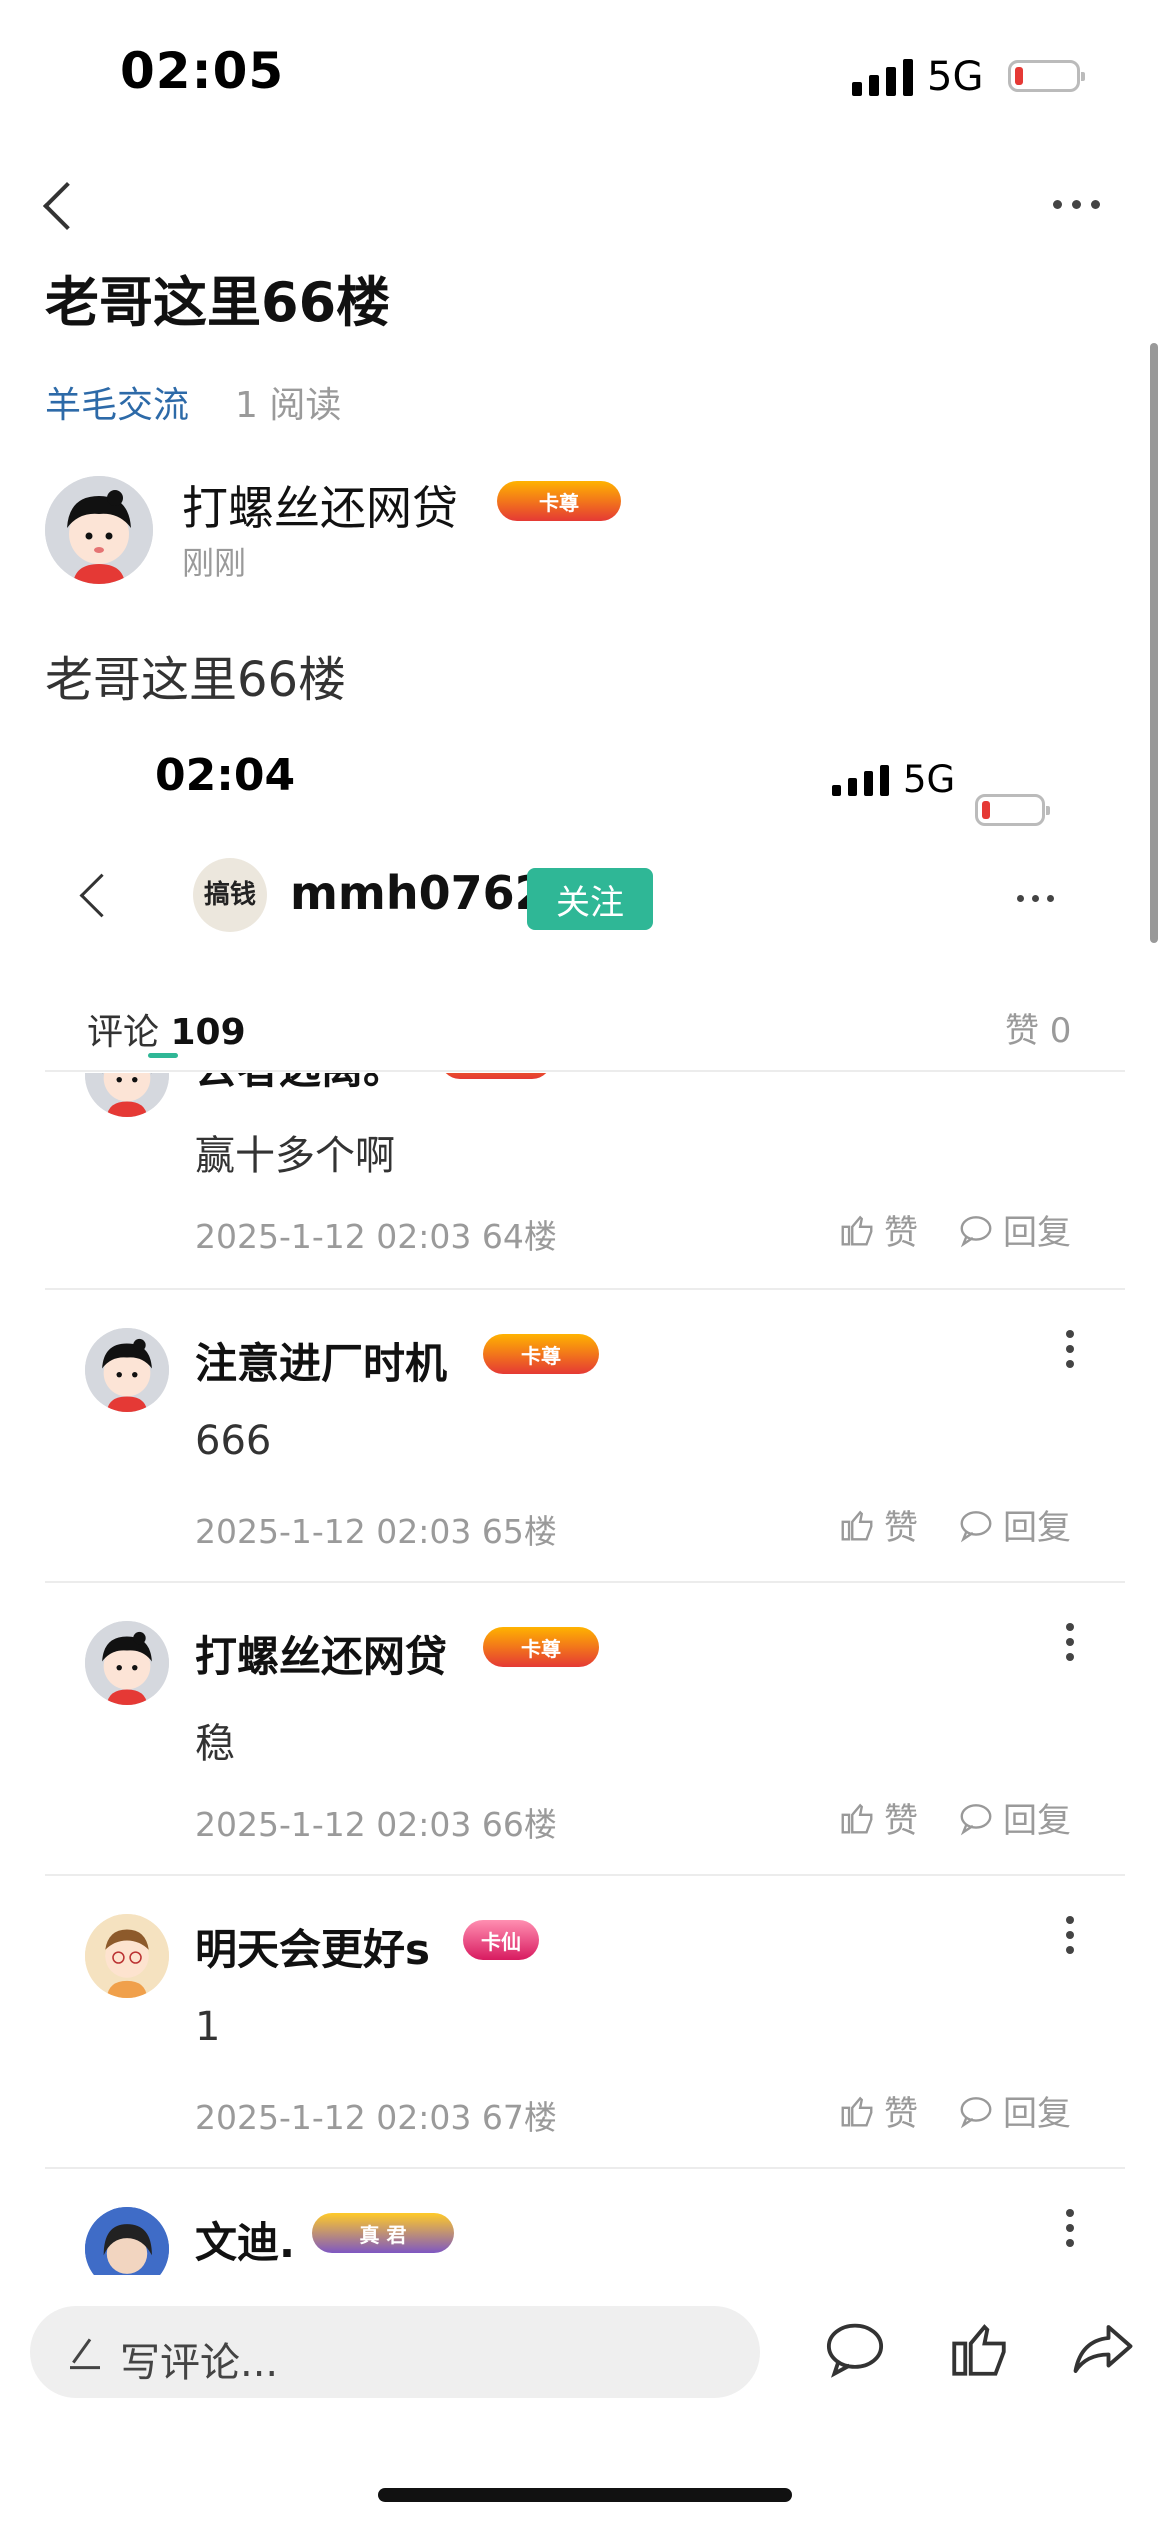 The width and height of the screenshot is (1170, 2532). What do you see at coordinates (855, 2349) in the screenshot?
I see `comment-bubble-icon` at bounding box center [855, 2349].